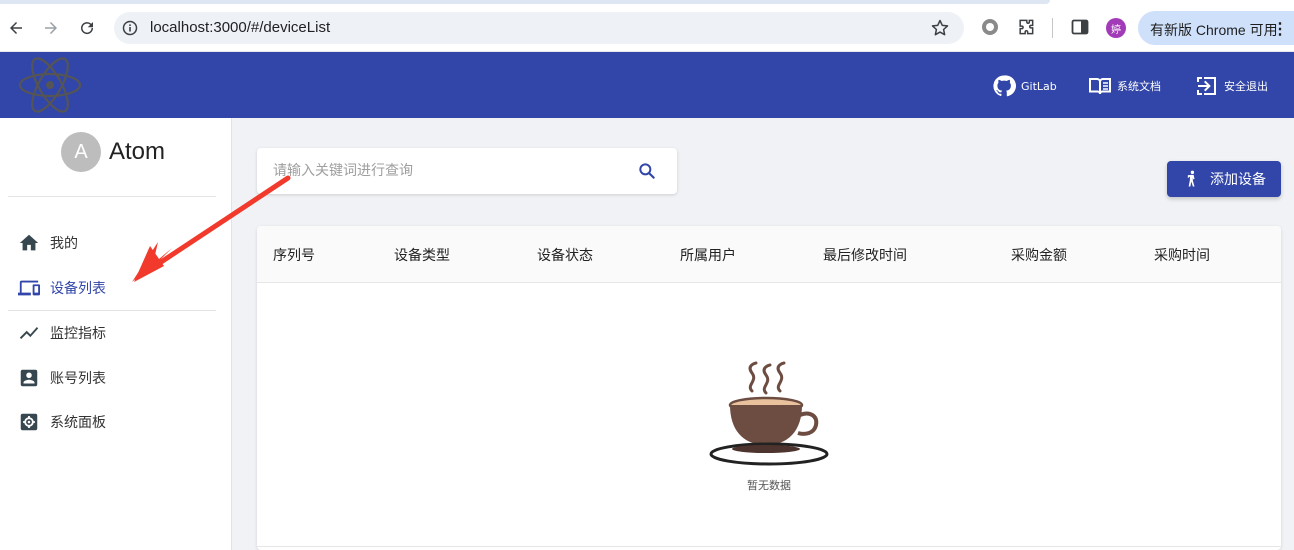  What do you see at coordinates (112, 378) in the screenshot?
I see `sidebar-item-accounts: 账号列表` at bounding box center [112, 378].